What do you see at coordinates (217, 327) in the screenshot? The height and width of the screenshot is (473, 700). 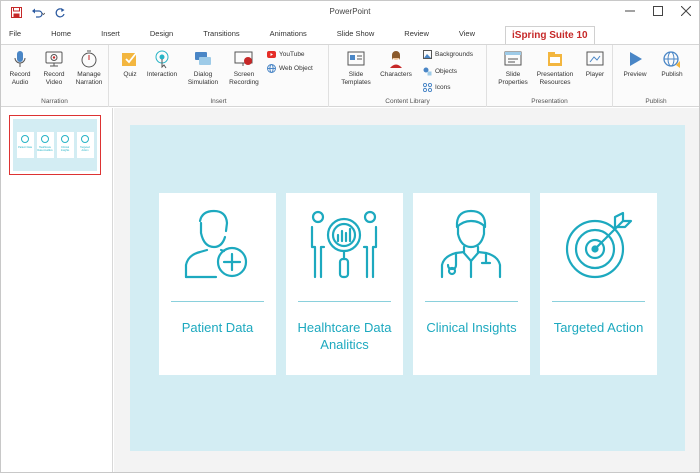 I see `card-title: Patient Data` at bounding box center [217, 327].